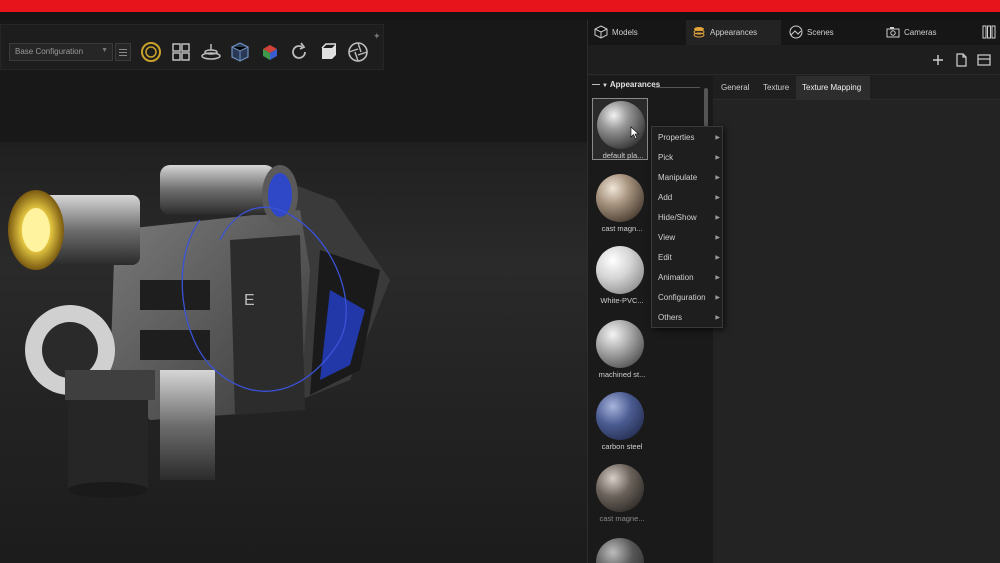  What do you see at coordinates (833, 88) in the screenshot?
I see `tab-texture-mapping: Texture Mapping` at bounding box center [833, 88].